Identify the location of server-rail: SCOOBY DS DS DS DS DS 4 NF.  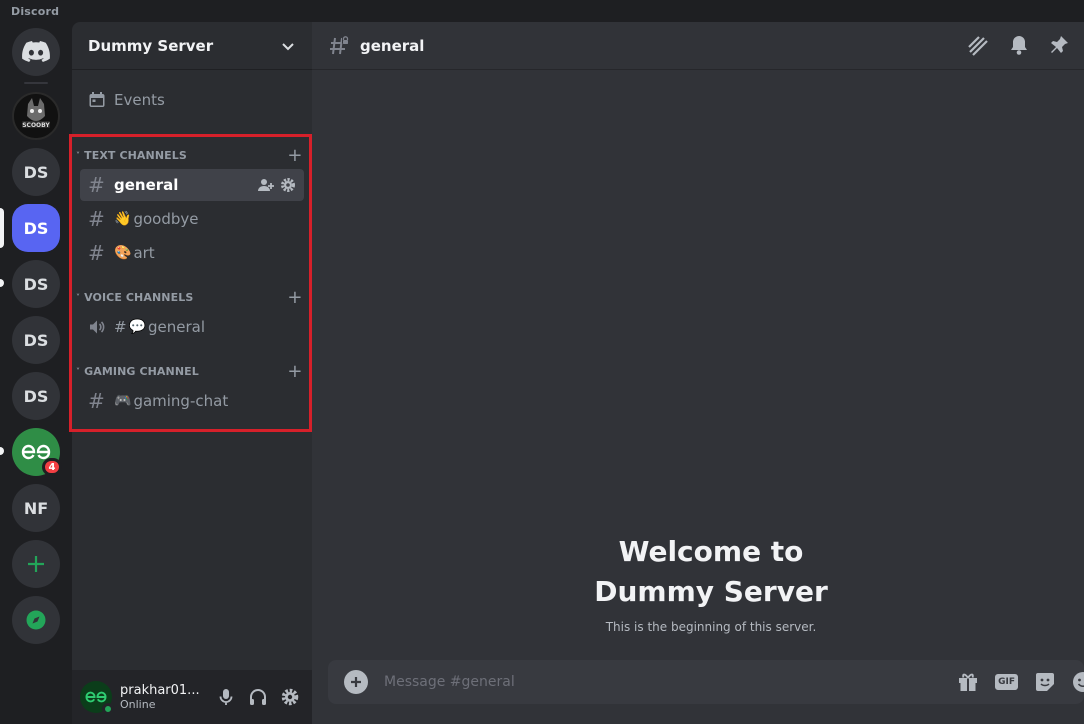
(36, 373).